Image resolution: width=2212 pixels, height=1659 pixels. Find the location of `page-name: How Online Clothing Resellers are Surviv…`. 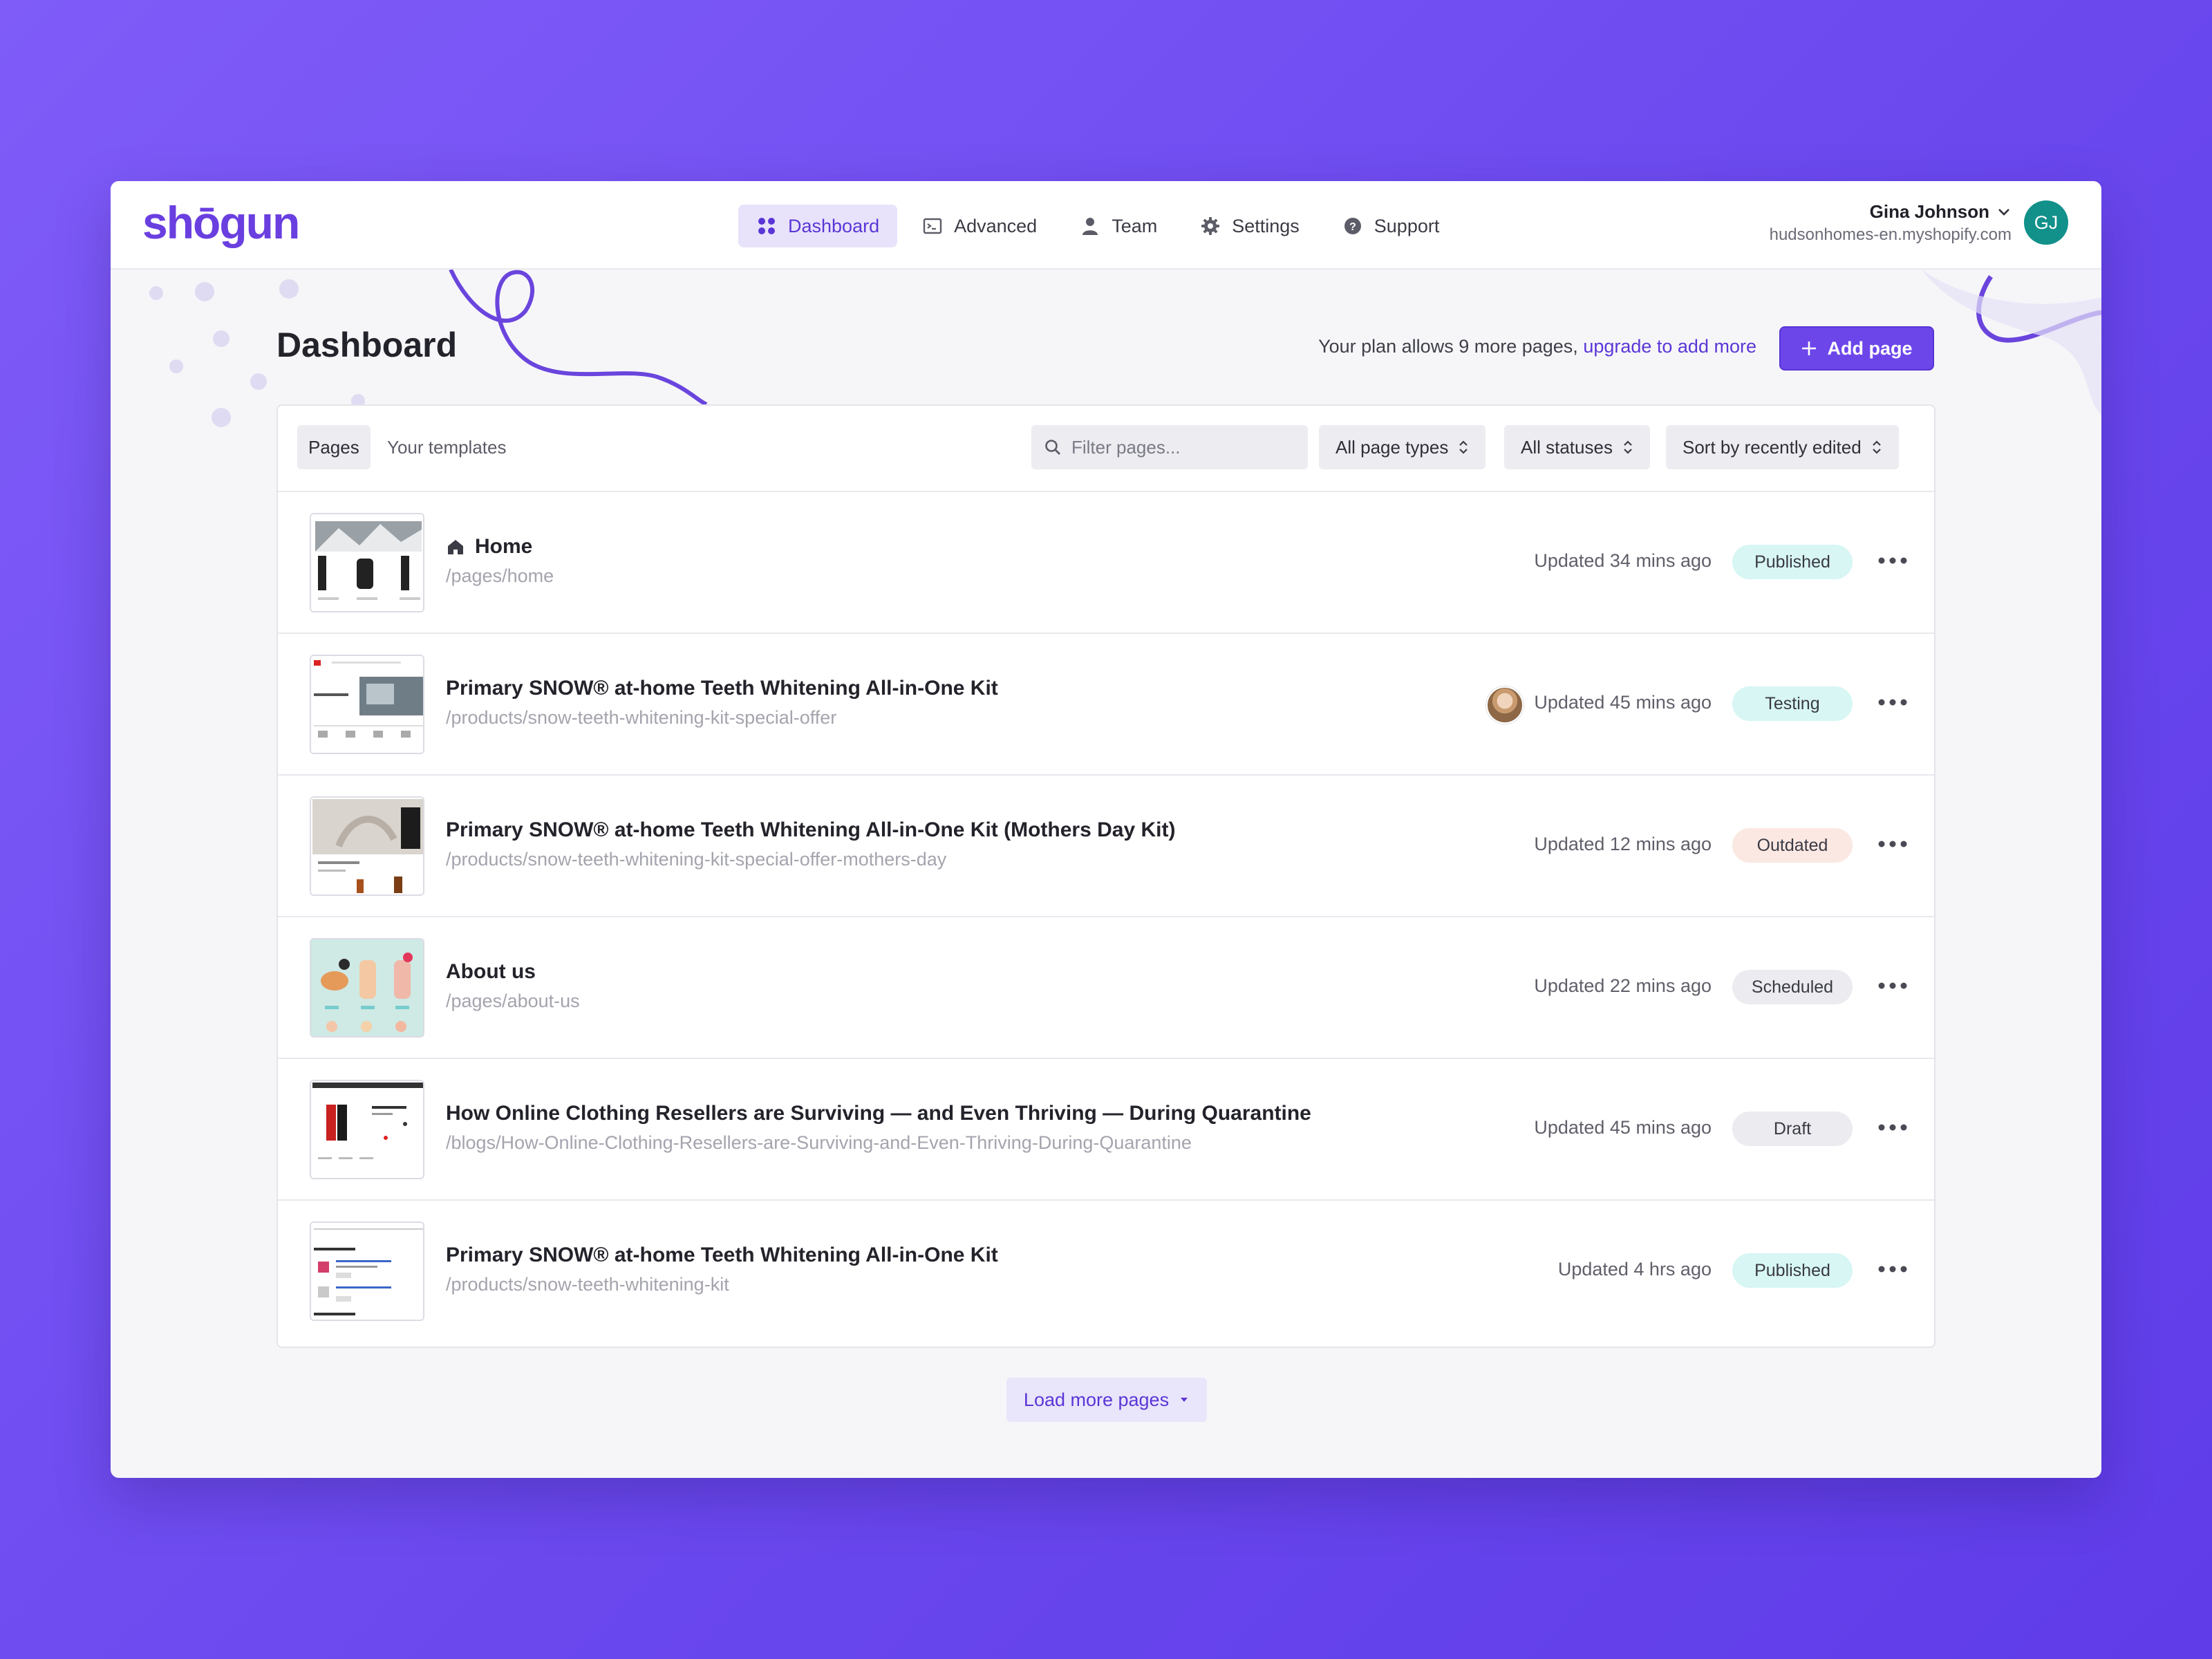

page-name: How Online Clothing Resellers are Surviv… is located at coordinates (878, 1113).